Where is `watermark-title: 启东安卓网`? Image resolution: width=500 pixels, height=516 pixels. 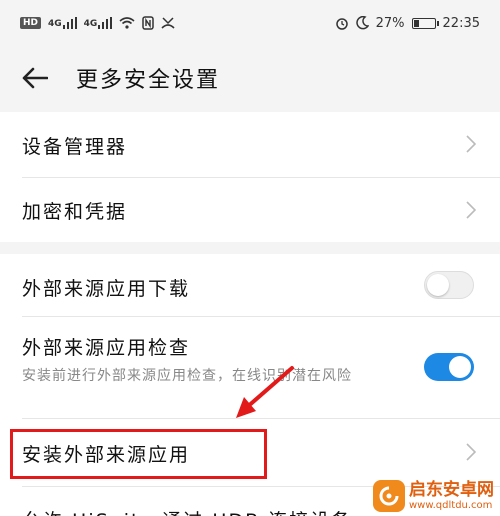 watermark-title: 启东安卓网 is located at coordinates (451, 489).